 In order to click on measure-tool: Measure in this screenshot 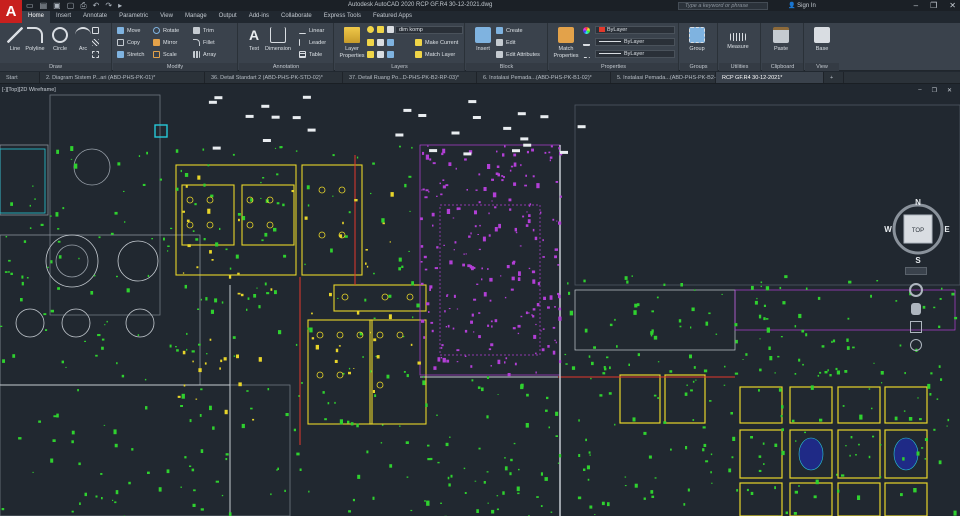, I will do `click(738, 38)`.